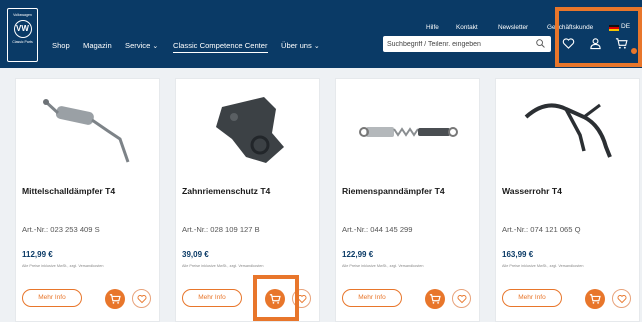  What do you see at coordinates (532, 191) in the screenshot?
I see `product-title: Wasserrohr T4` at bounding box center [532, 191].